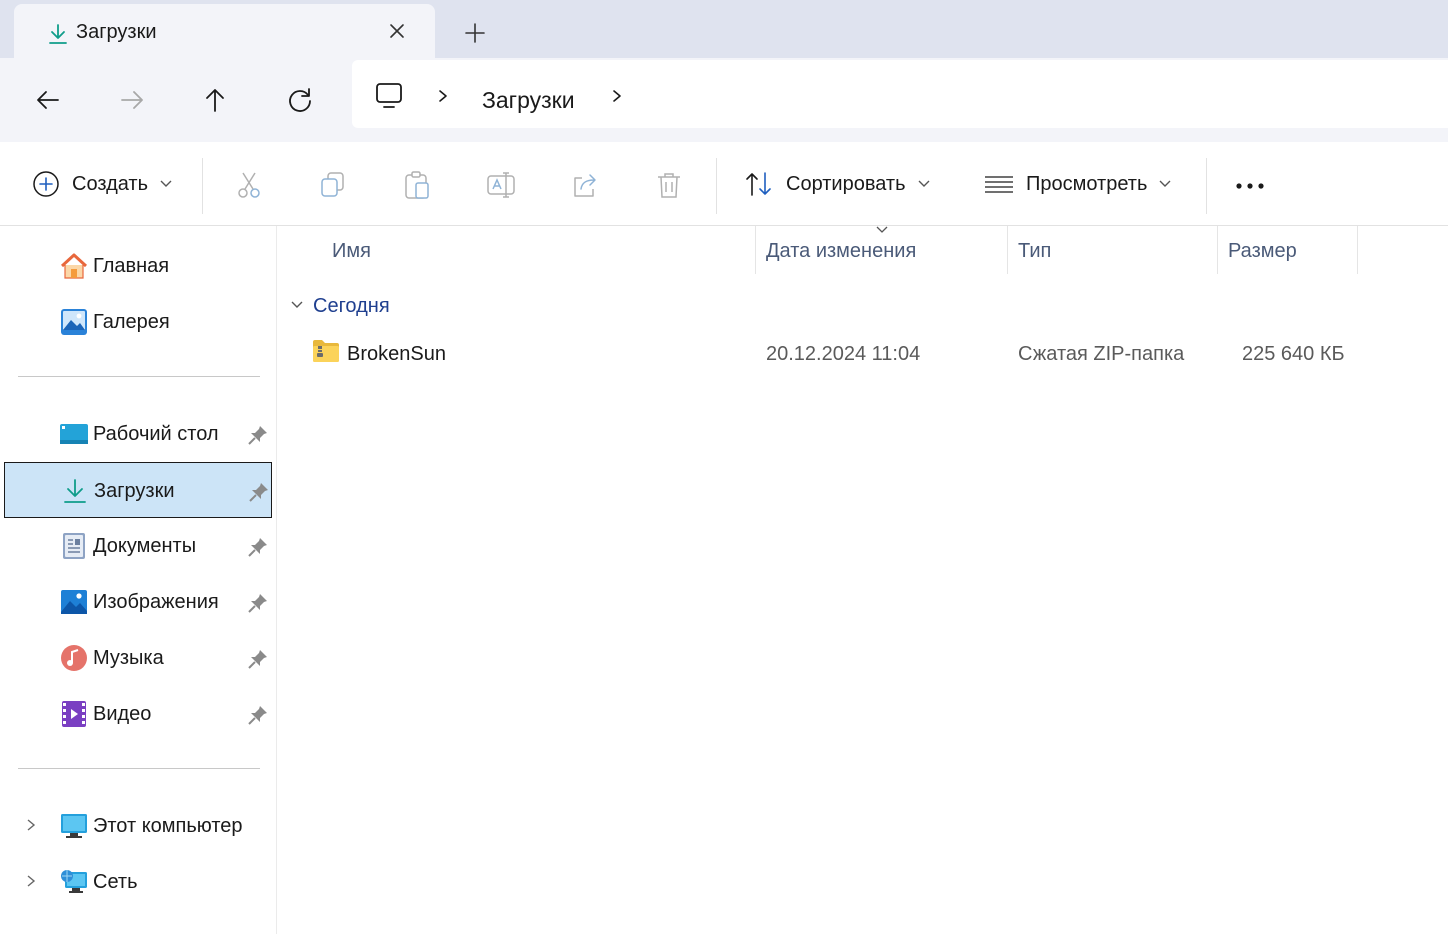 The image size is (1448, 934). Describe the element at coordinates (48, 100) in the screenshot. I see `back-arrow-icon` at that location.